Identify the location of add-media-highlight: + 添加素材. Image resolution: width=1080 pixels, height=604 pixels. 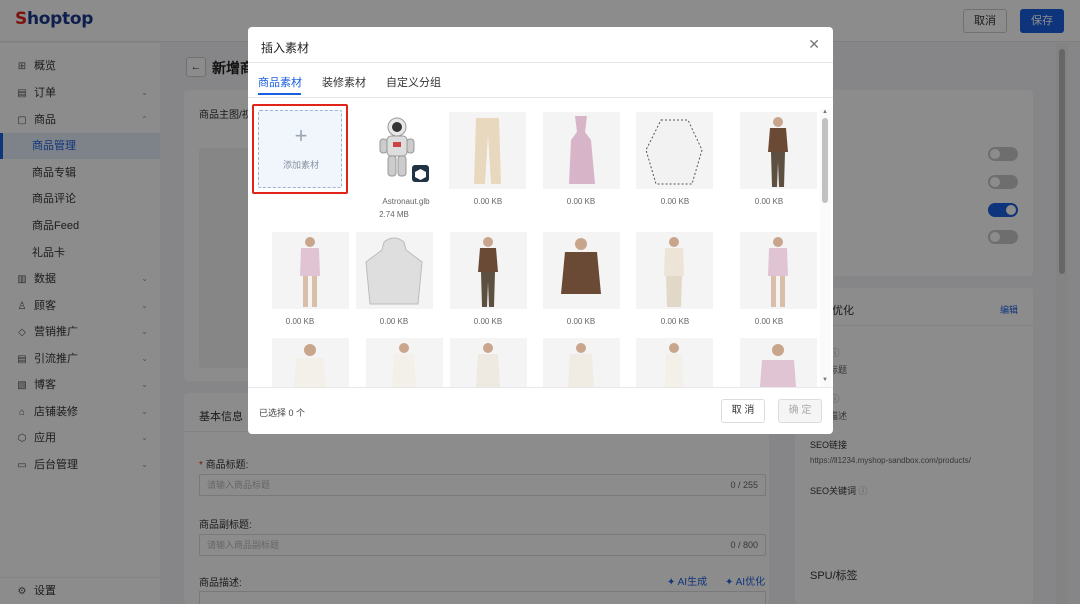
(300, 149).